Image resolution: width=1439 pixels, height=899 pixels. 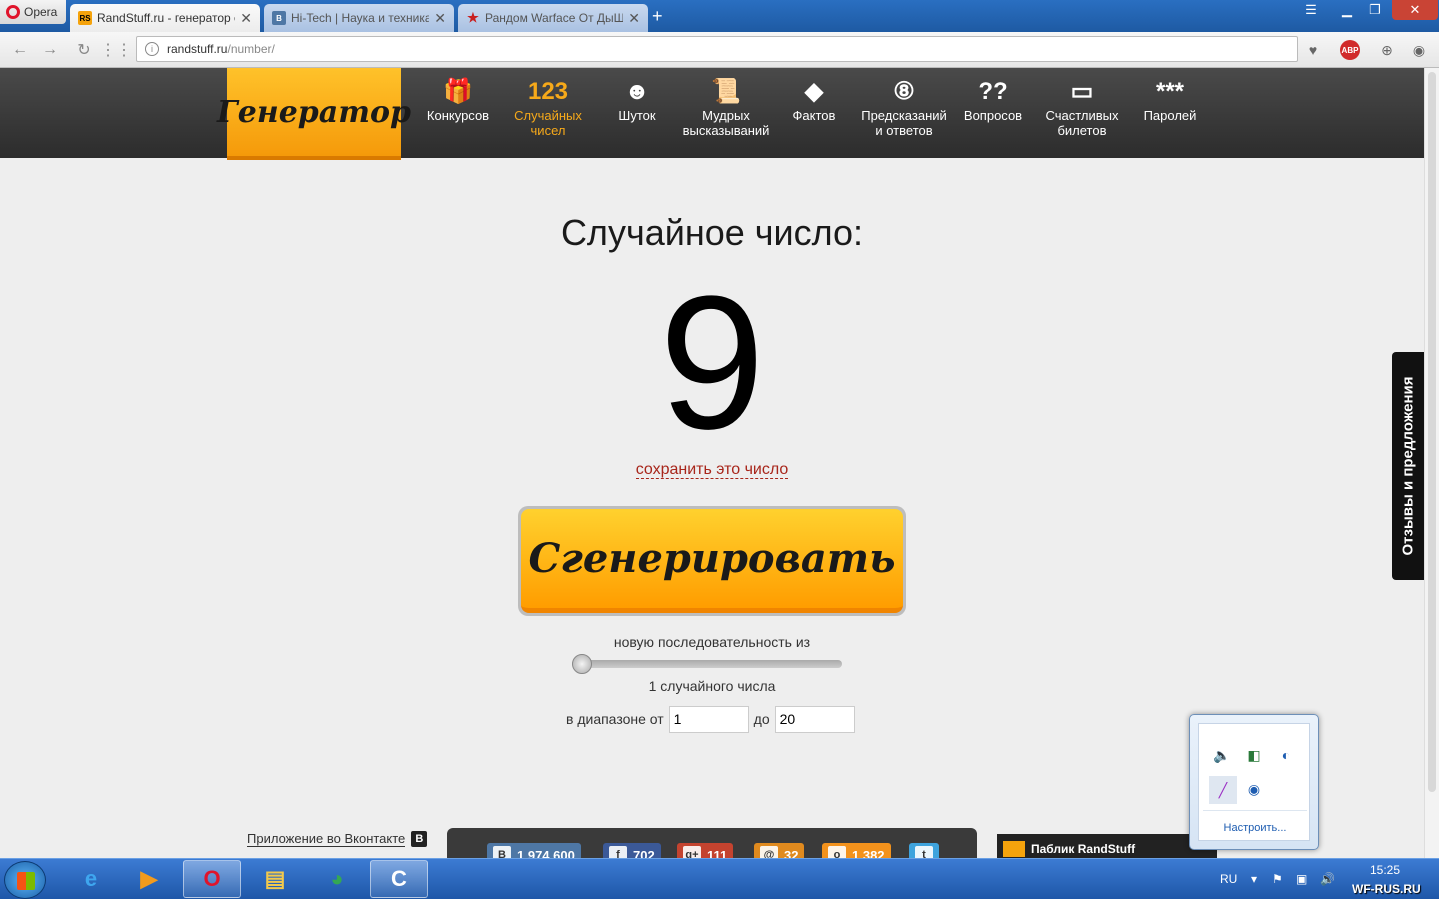 What do you see at coordinates (534, 850) in the screenshot?
I see `share-vk-button: B 1 974 600` at bounding box center [534, 850].